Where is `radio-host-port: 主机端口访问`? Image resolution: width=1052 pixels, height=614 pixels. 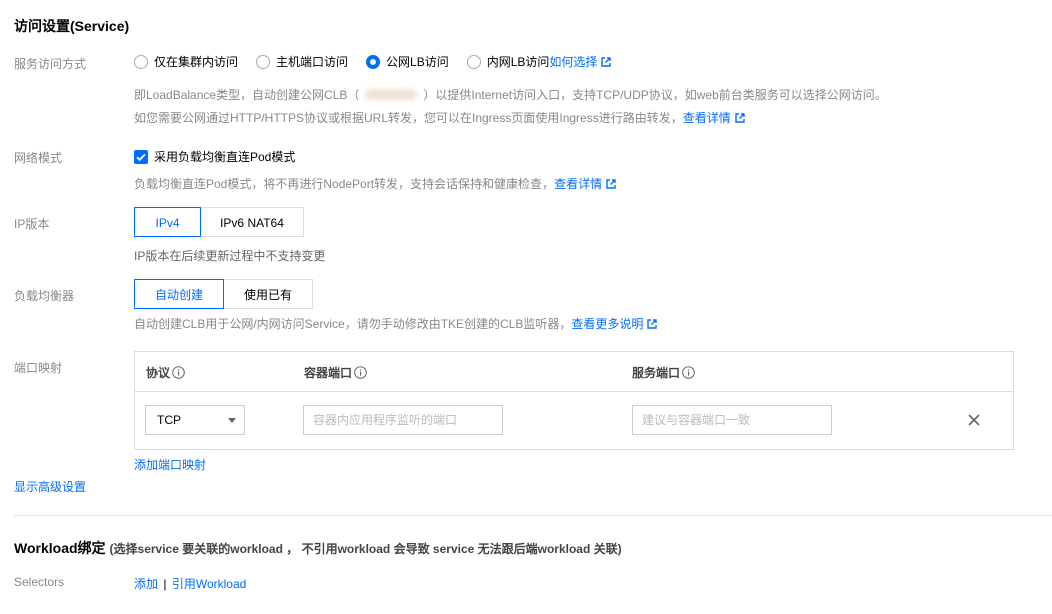
radio-host-port: 主机端口访问 is located at coordinates (302, 61).